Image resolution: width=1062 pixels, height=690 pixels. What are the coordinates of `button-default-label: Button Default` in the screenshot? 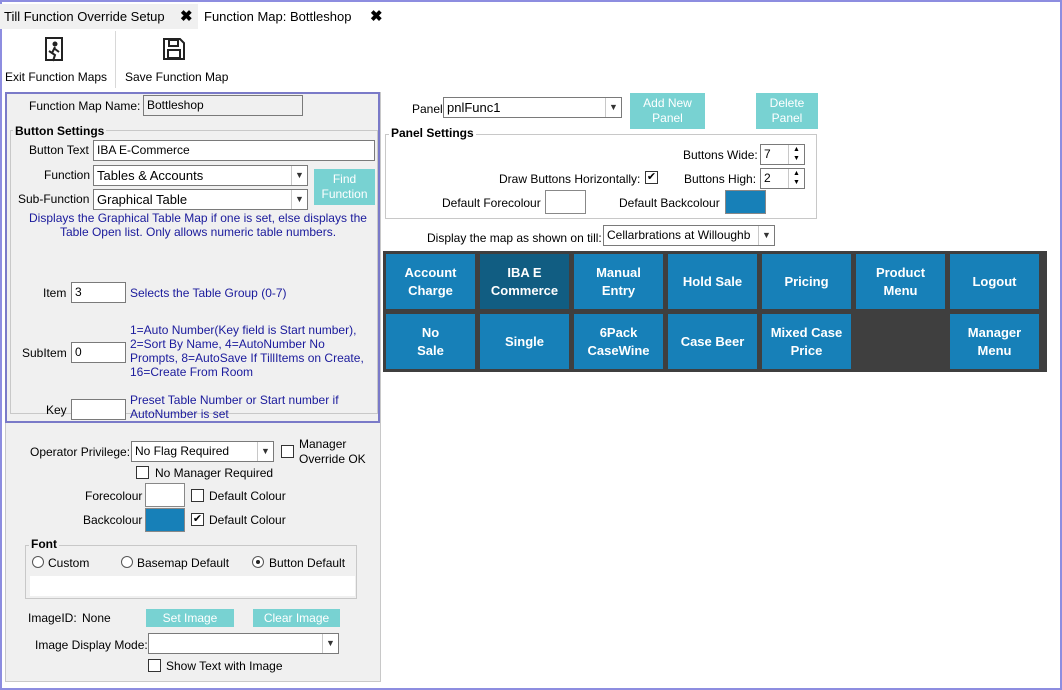 It's located at (307, 563).